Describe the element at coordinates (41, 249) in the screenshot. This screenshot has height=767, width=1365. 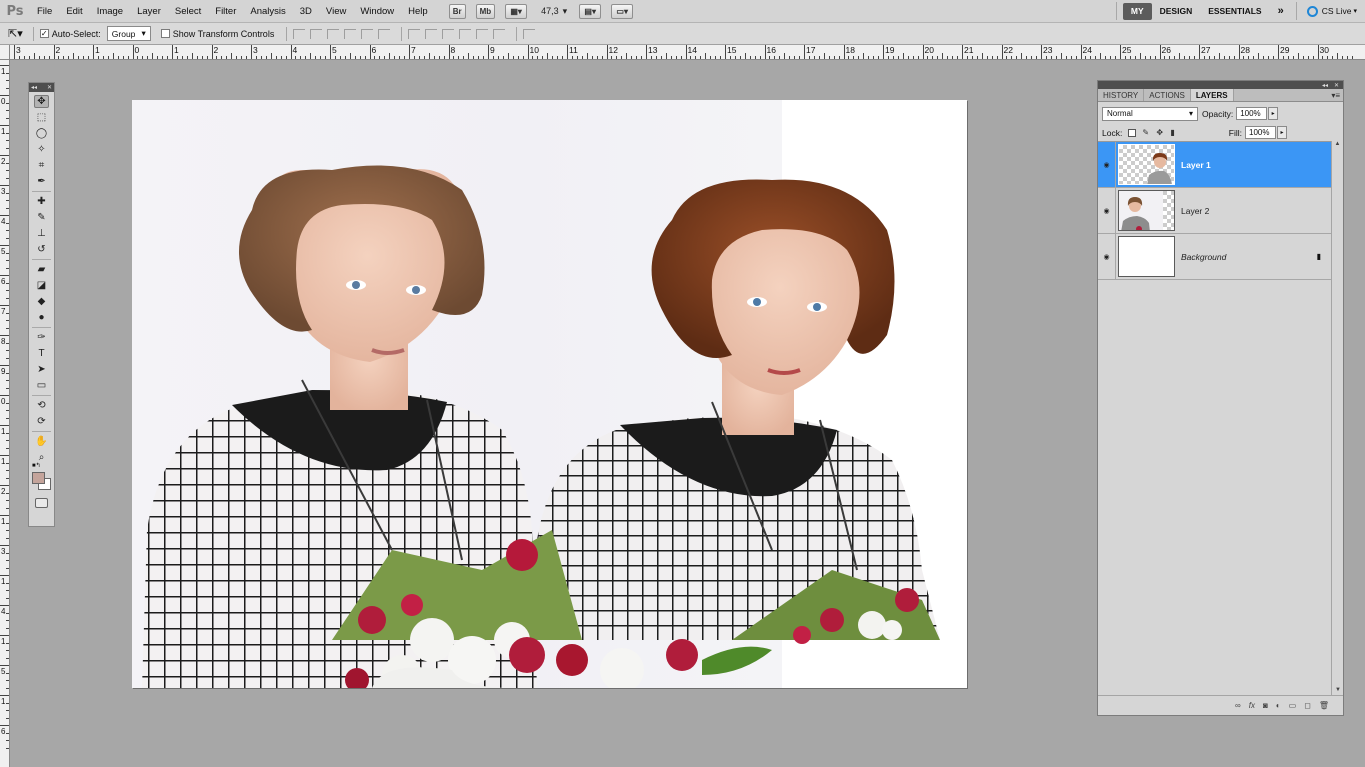
I see `history-brush-tool: ↺` at that location.